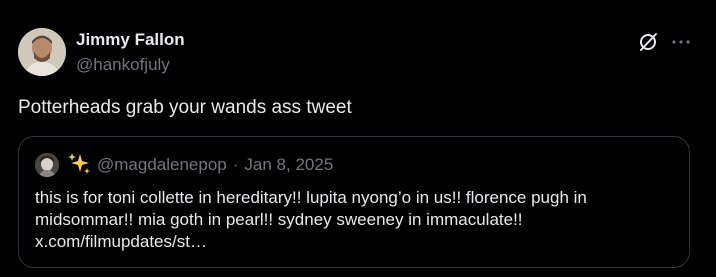 Image resolution: width=716 pixels, height=277 pixels. What do you see at coordinates (123, 65) in the screenshot?
I see `author-handle: @hankofjuly` at bounding box center [123, 65].